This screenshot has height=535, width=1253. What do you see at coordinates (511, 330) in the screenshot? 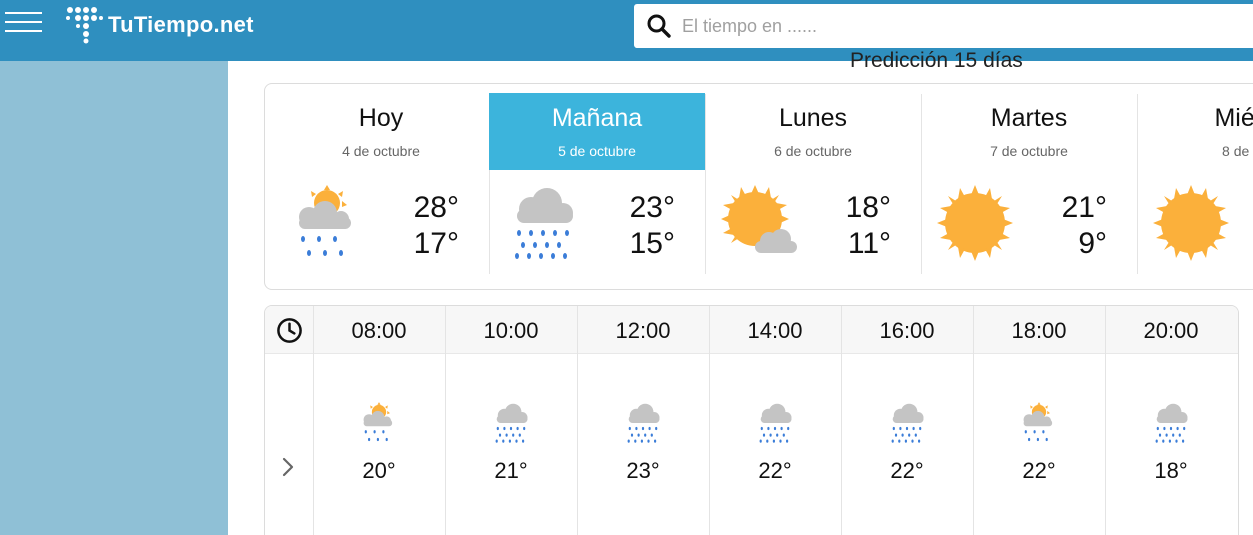
I see `hour-label: 10:00` at bounding box center [511, 330].